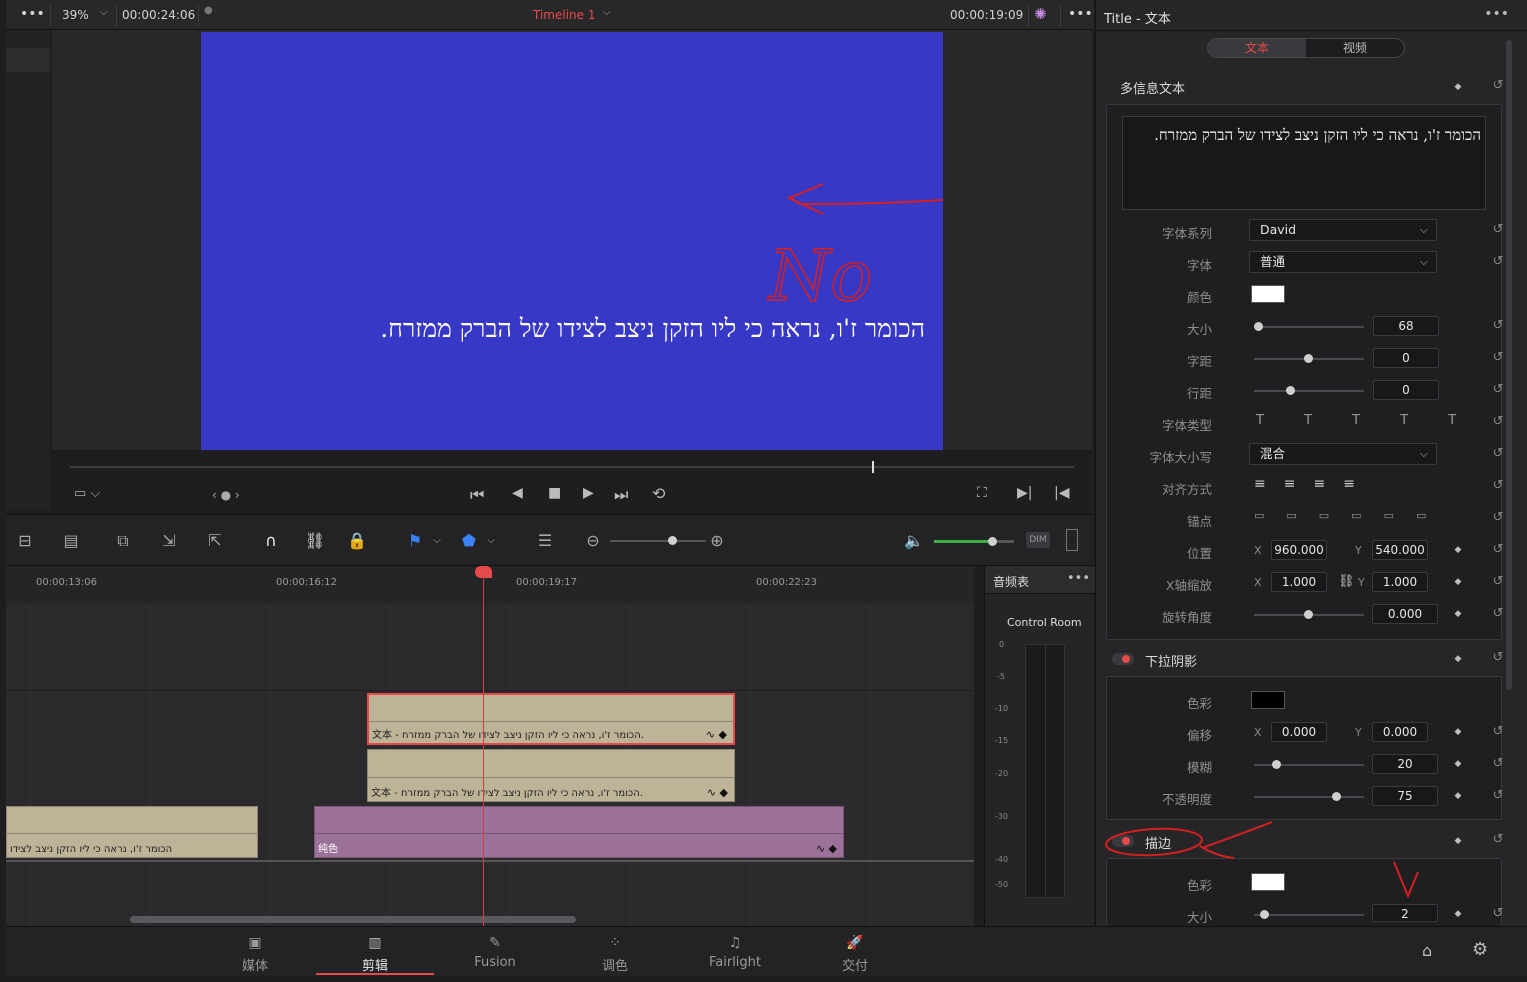 This screenshot has width=1527, height=982. I want to click on snapping-icon: ∩, so click(271, 541).